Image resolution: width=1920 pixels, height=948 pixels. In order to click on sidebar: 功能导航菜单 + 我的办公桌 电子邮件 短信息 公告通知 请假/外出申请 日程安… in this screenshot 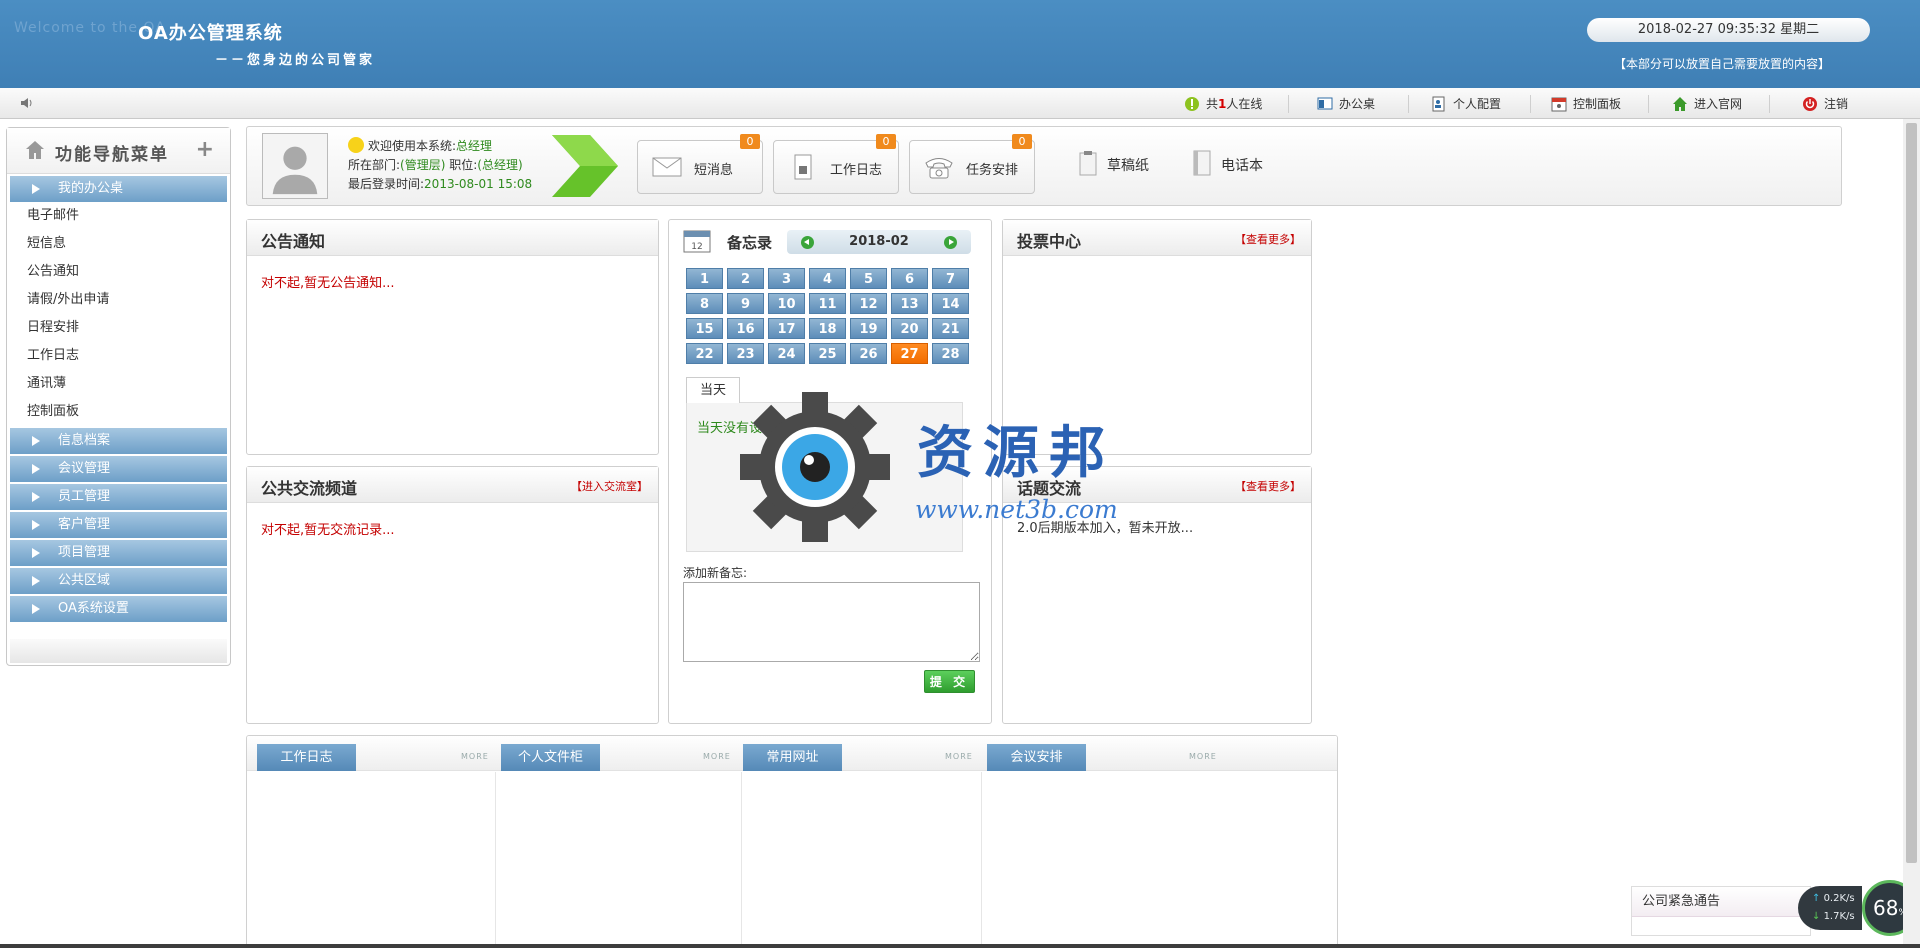, I will do `click(118, 396)`.